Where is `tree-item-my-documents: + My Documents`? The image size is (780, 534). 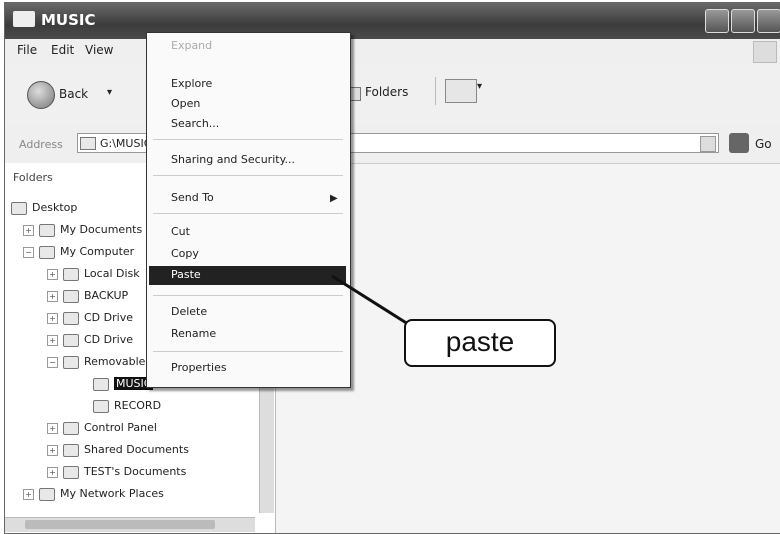 tree-item-my-documents: + My Documents is located at coordinates (82, 230).